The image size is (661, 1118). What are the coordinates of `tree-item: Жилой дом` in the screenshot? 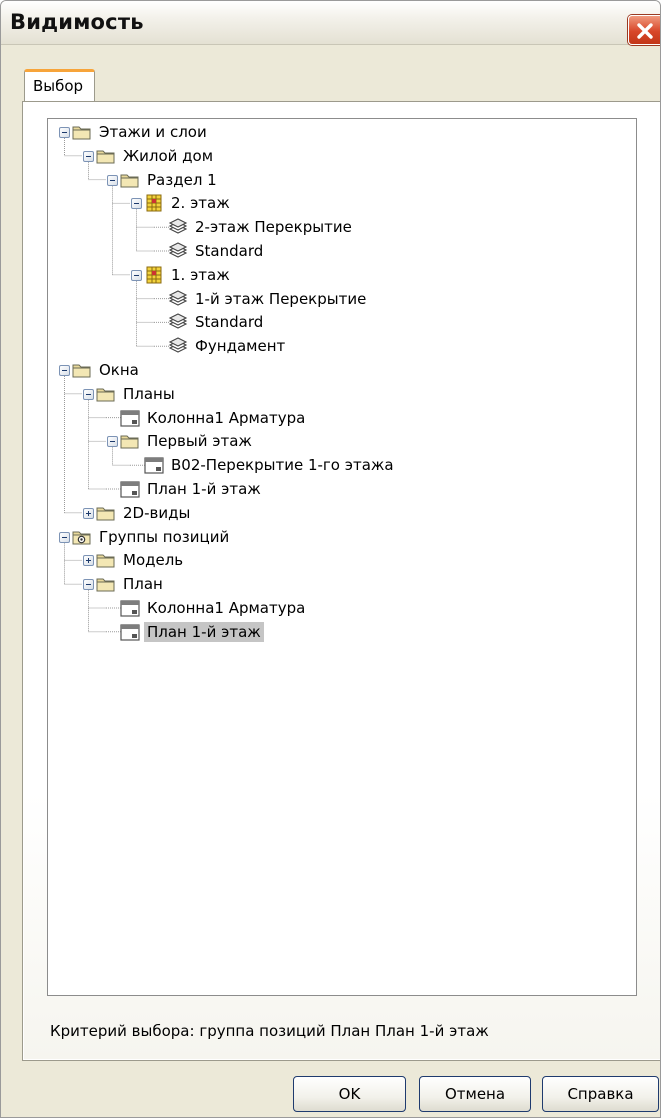 It's located at (155, 156).